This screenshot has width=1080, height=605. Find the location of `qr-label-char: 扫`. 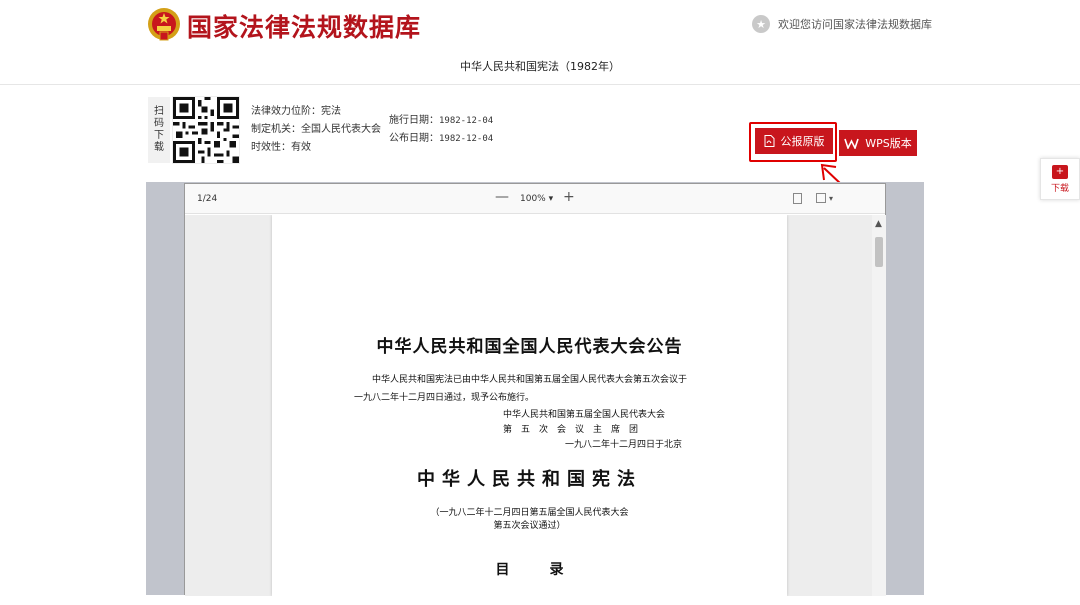

qr-label-char: 扫 is located at coordinates (159, 111).